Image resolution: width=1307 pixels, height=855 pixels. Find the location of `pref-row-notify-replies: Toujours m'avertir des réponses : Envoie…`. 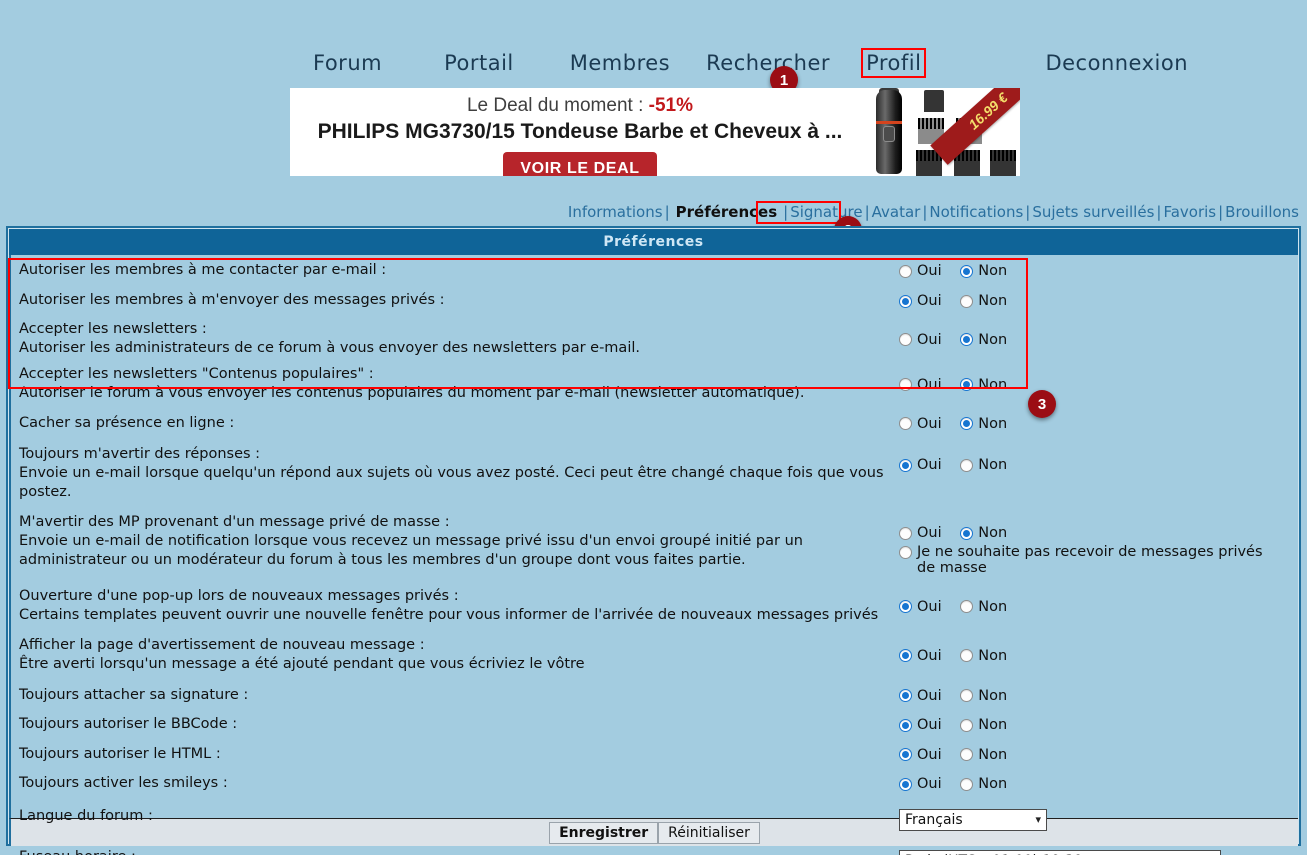

pref-row-notify-replies: Toujours m'avertir des réponses : Envoie… is located at coordinates (654, 468).